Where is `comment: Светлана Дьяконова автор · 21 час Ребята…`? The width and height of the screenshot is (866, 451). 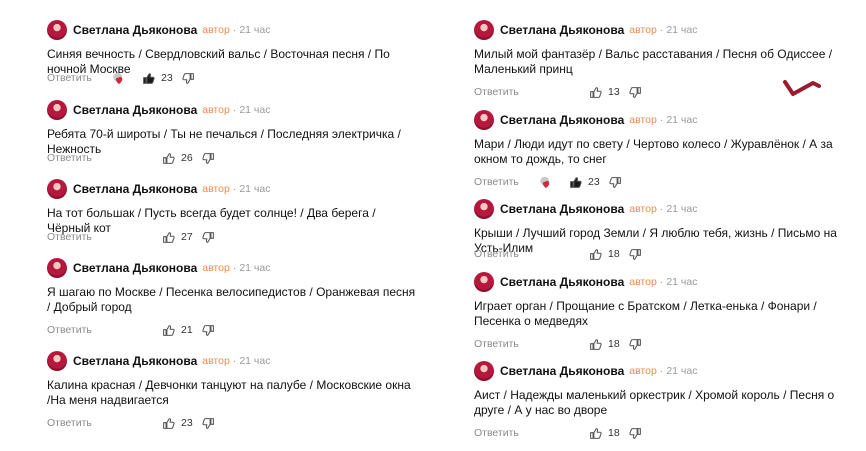
comment: Светлана Дьяконова автор · 21 час Ребята… is located at coordinates (242, 132).